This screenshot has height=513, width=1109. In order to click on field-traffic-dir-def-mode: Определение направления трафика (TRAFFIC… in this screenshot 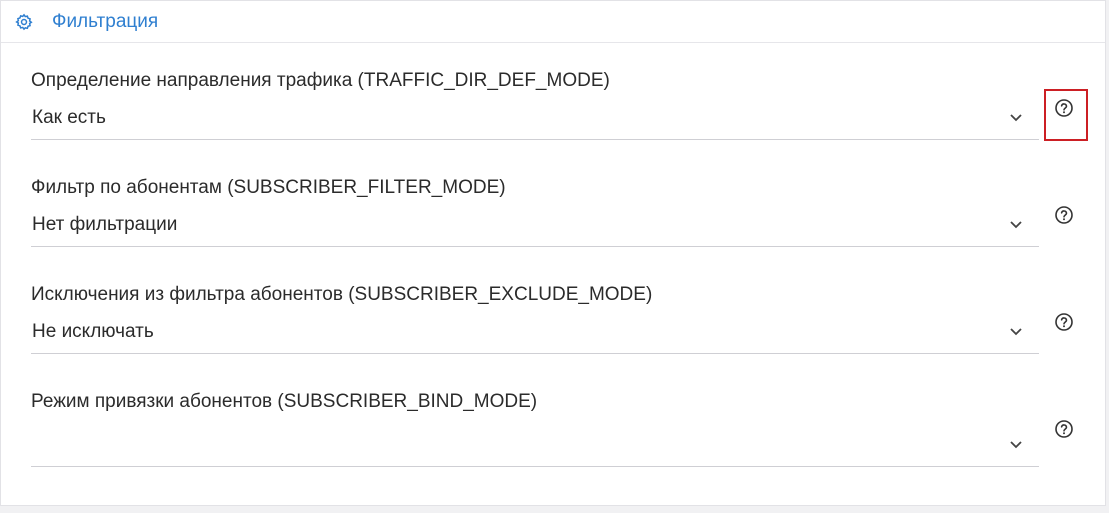, I will do `click(535, 110)`.